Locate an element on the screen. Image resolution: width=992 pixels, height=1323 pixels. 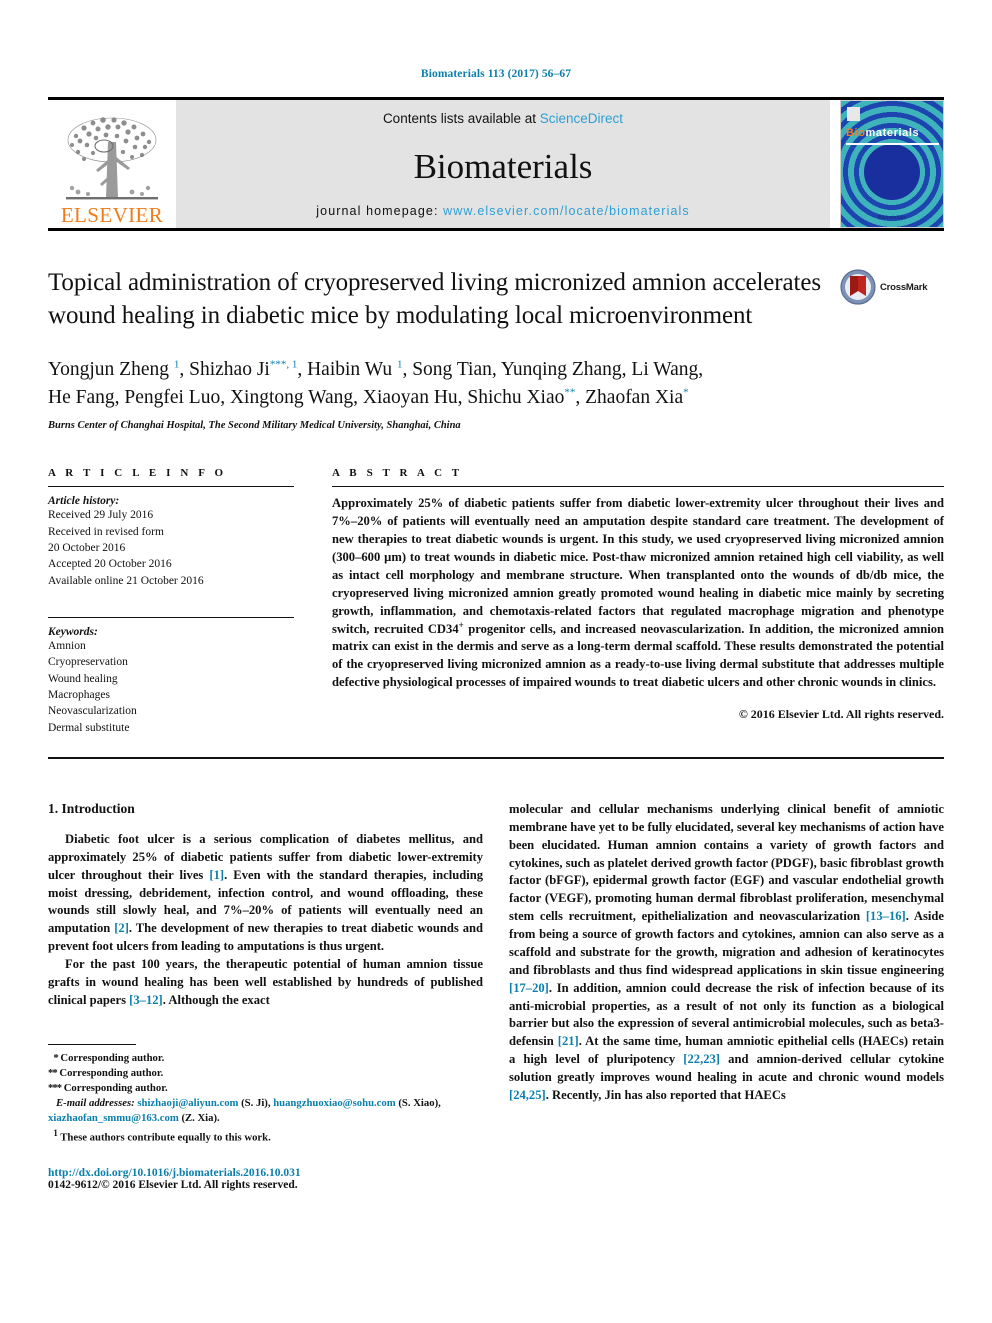
masthead-bottom-rule is located at coordinates (496, 229).